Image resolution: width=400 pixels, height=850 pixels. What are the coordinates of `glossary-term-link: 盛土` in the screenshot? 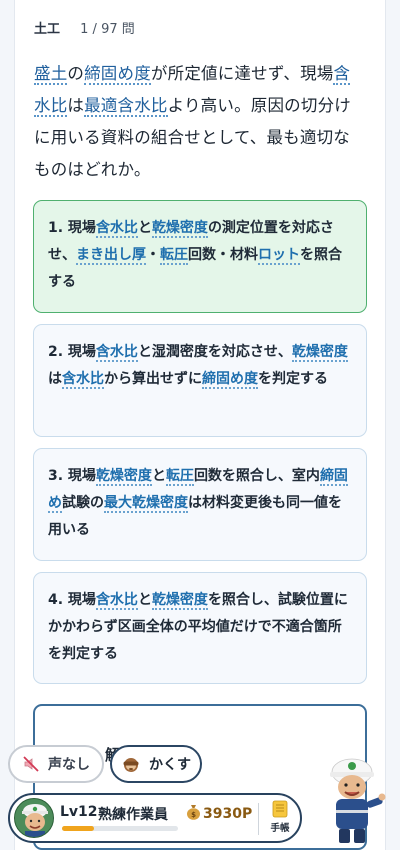 It's located at (51, 74).